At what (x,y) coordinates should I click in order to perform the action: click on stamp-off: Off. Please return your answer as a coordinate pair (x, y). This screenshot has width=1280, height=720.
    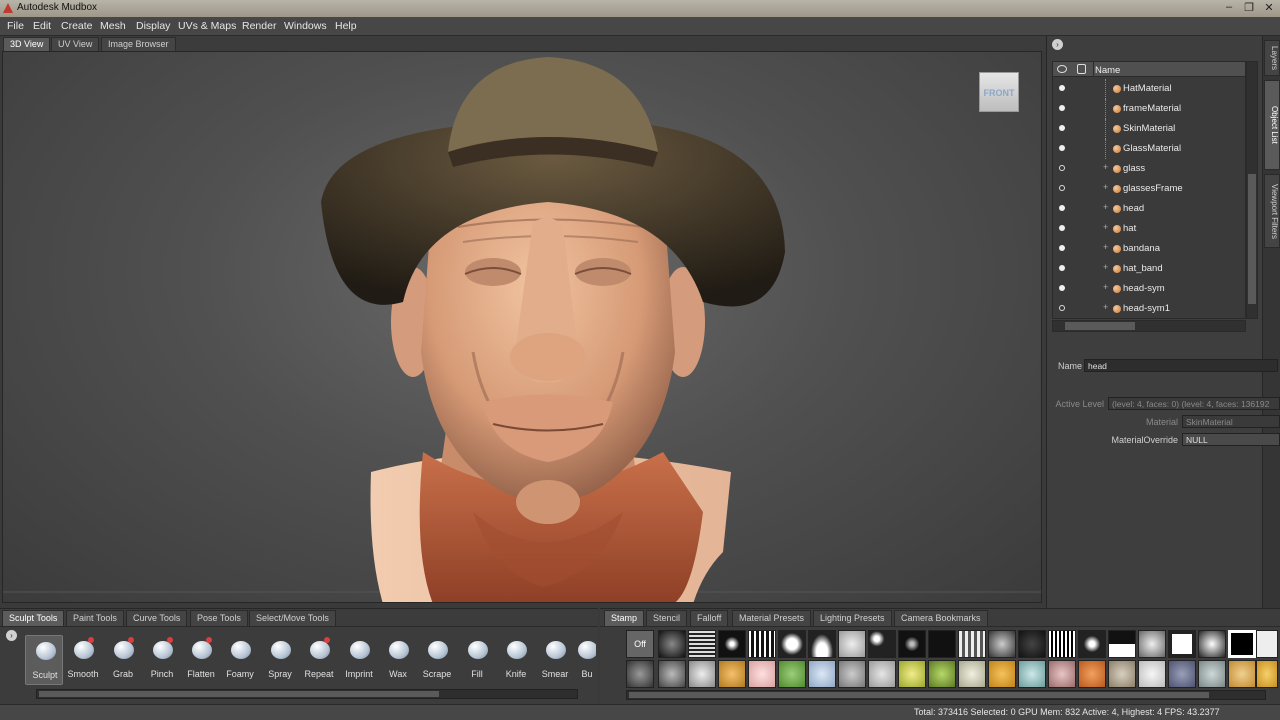
    Looking at the image, I should click on (640, 644).